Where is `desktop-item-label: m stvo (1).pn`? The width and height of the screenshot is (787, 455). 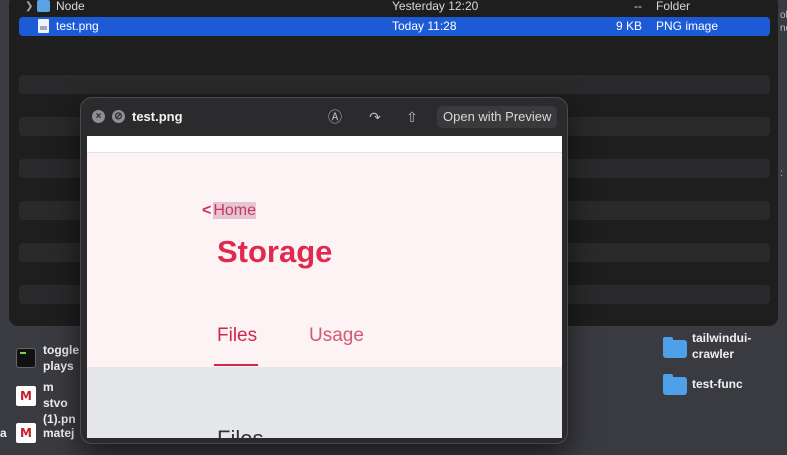 desktop-item-label: m stvo (1).pn is located at coordinates (61, 403).